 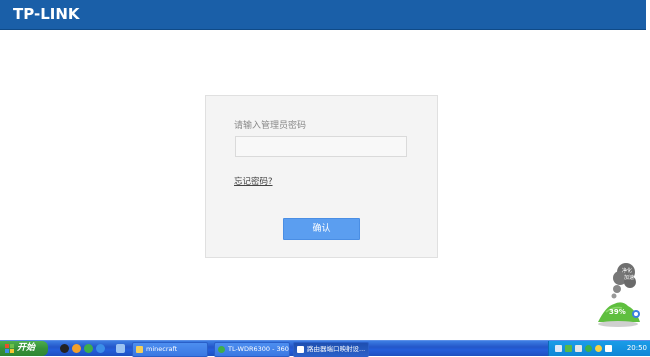 I want to click on document-icon, so click(x=300, y=349).